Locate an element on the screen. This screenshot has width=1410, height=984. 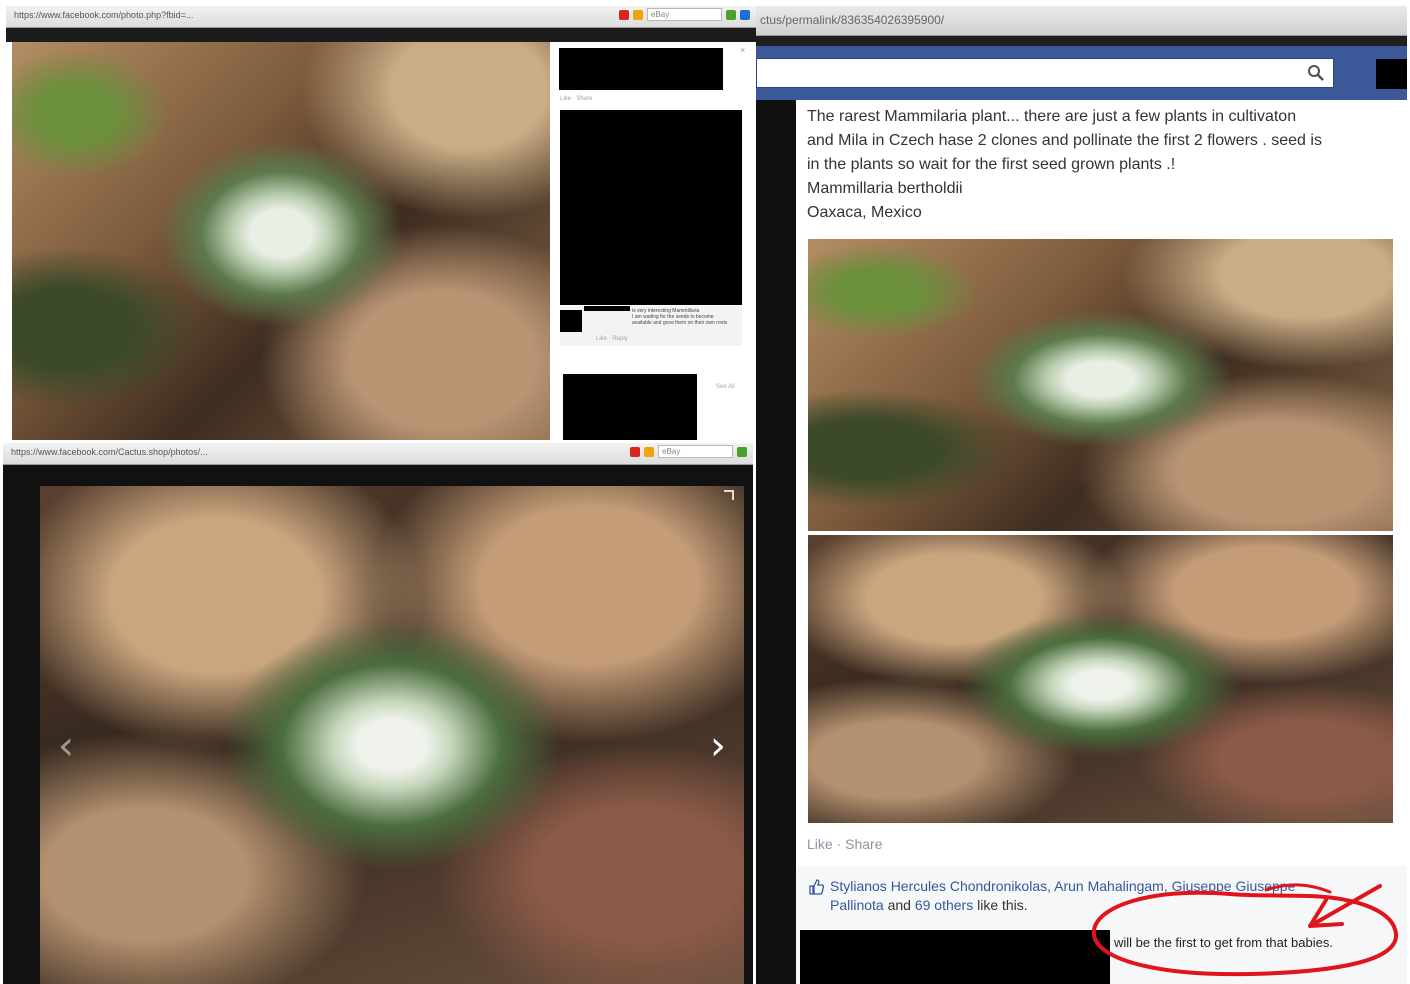
sidebar-actions: Like · Share is located at coordinates (576, 99).